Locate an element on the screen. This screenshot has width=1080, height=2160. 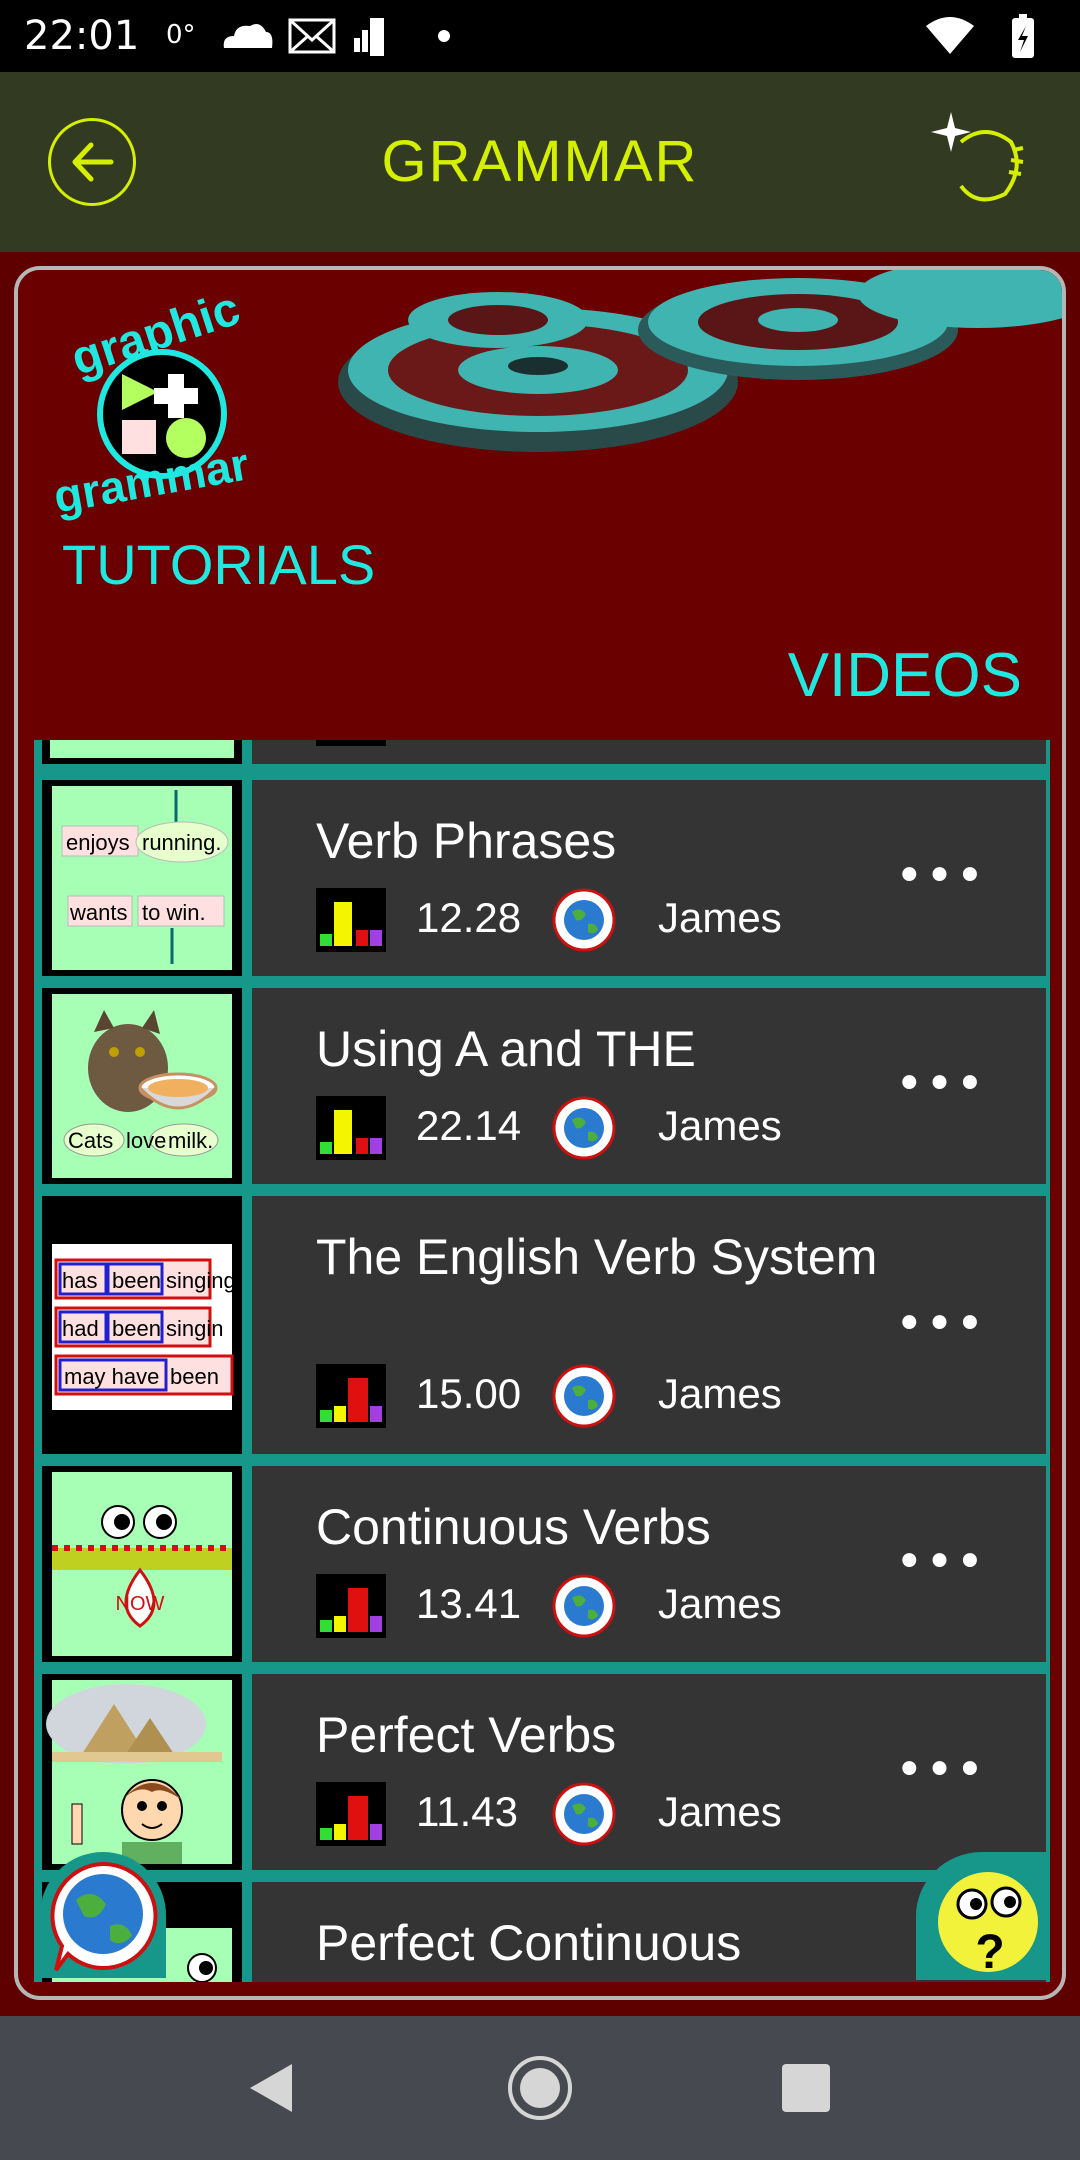
video-title: Using A and THE is located at coordinates (506, 1049).